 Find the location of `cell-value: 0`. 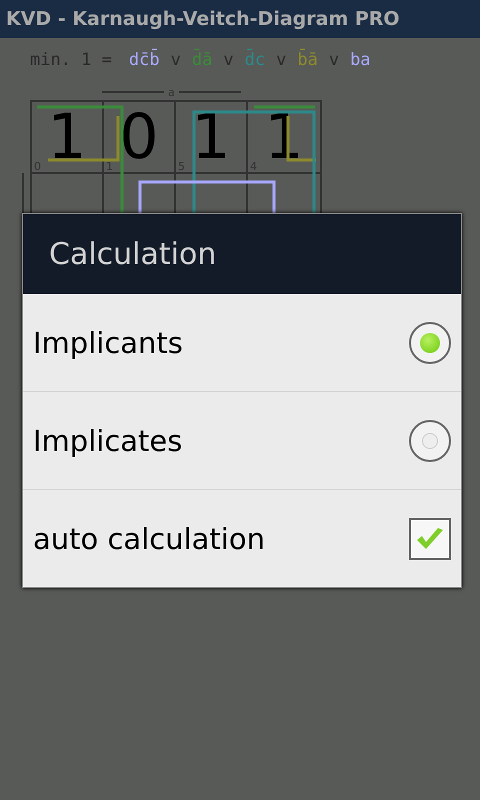

cell-value: 0 is located at coordinates (139, 137).